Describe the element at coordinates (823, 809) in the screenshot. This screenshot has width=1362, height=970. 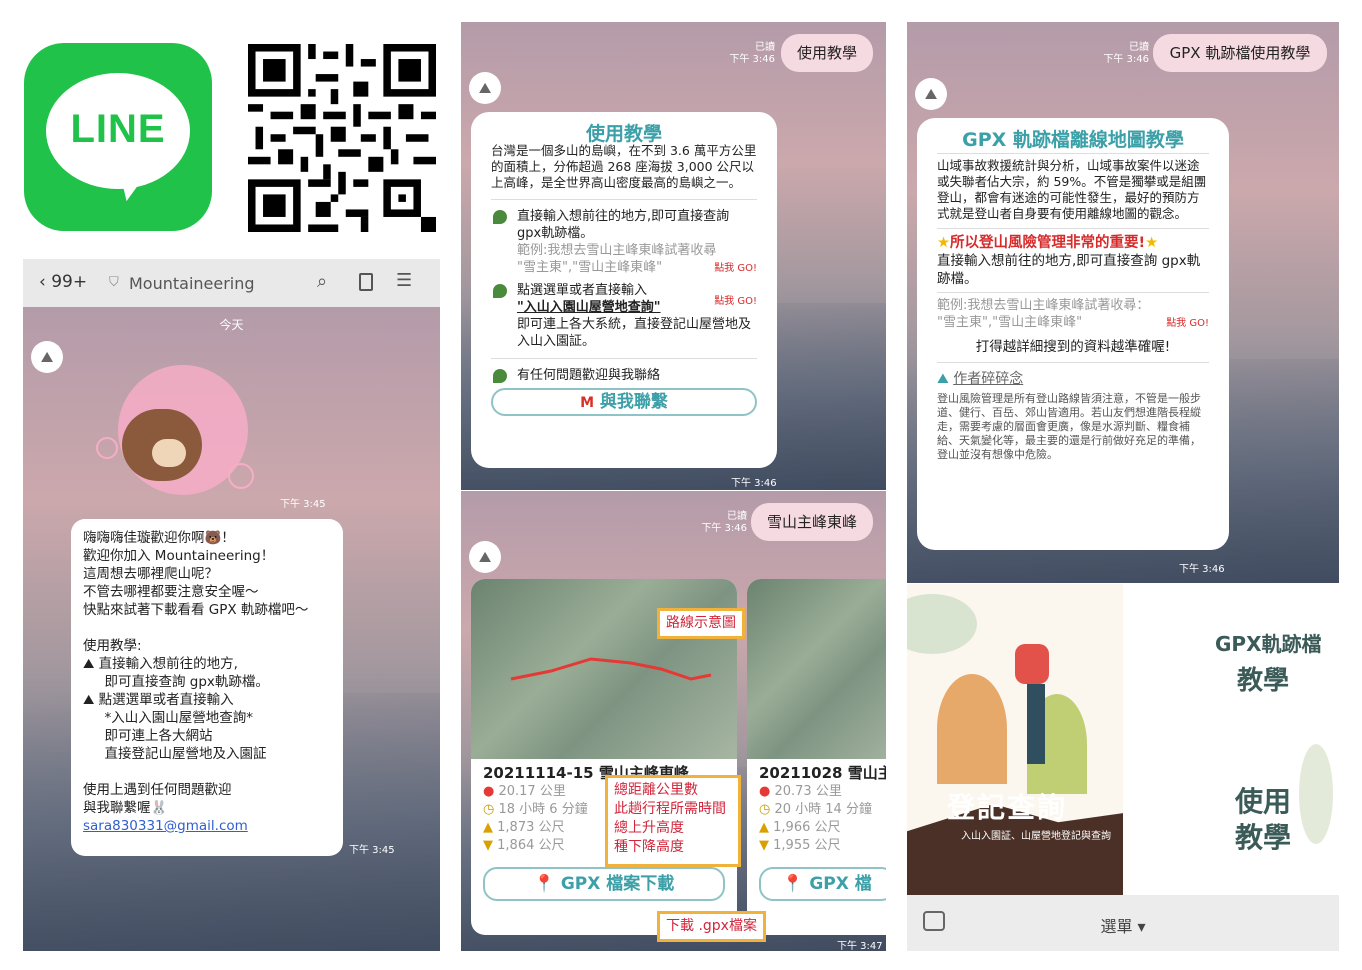
I see `route-duration: 20 小時 14 分鐘` at that location.